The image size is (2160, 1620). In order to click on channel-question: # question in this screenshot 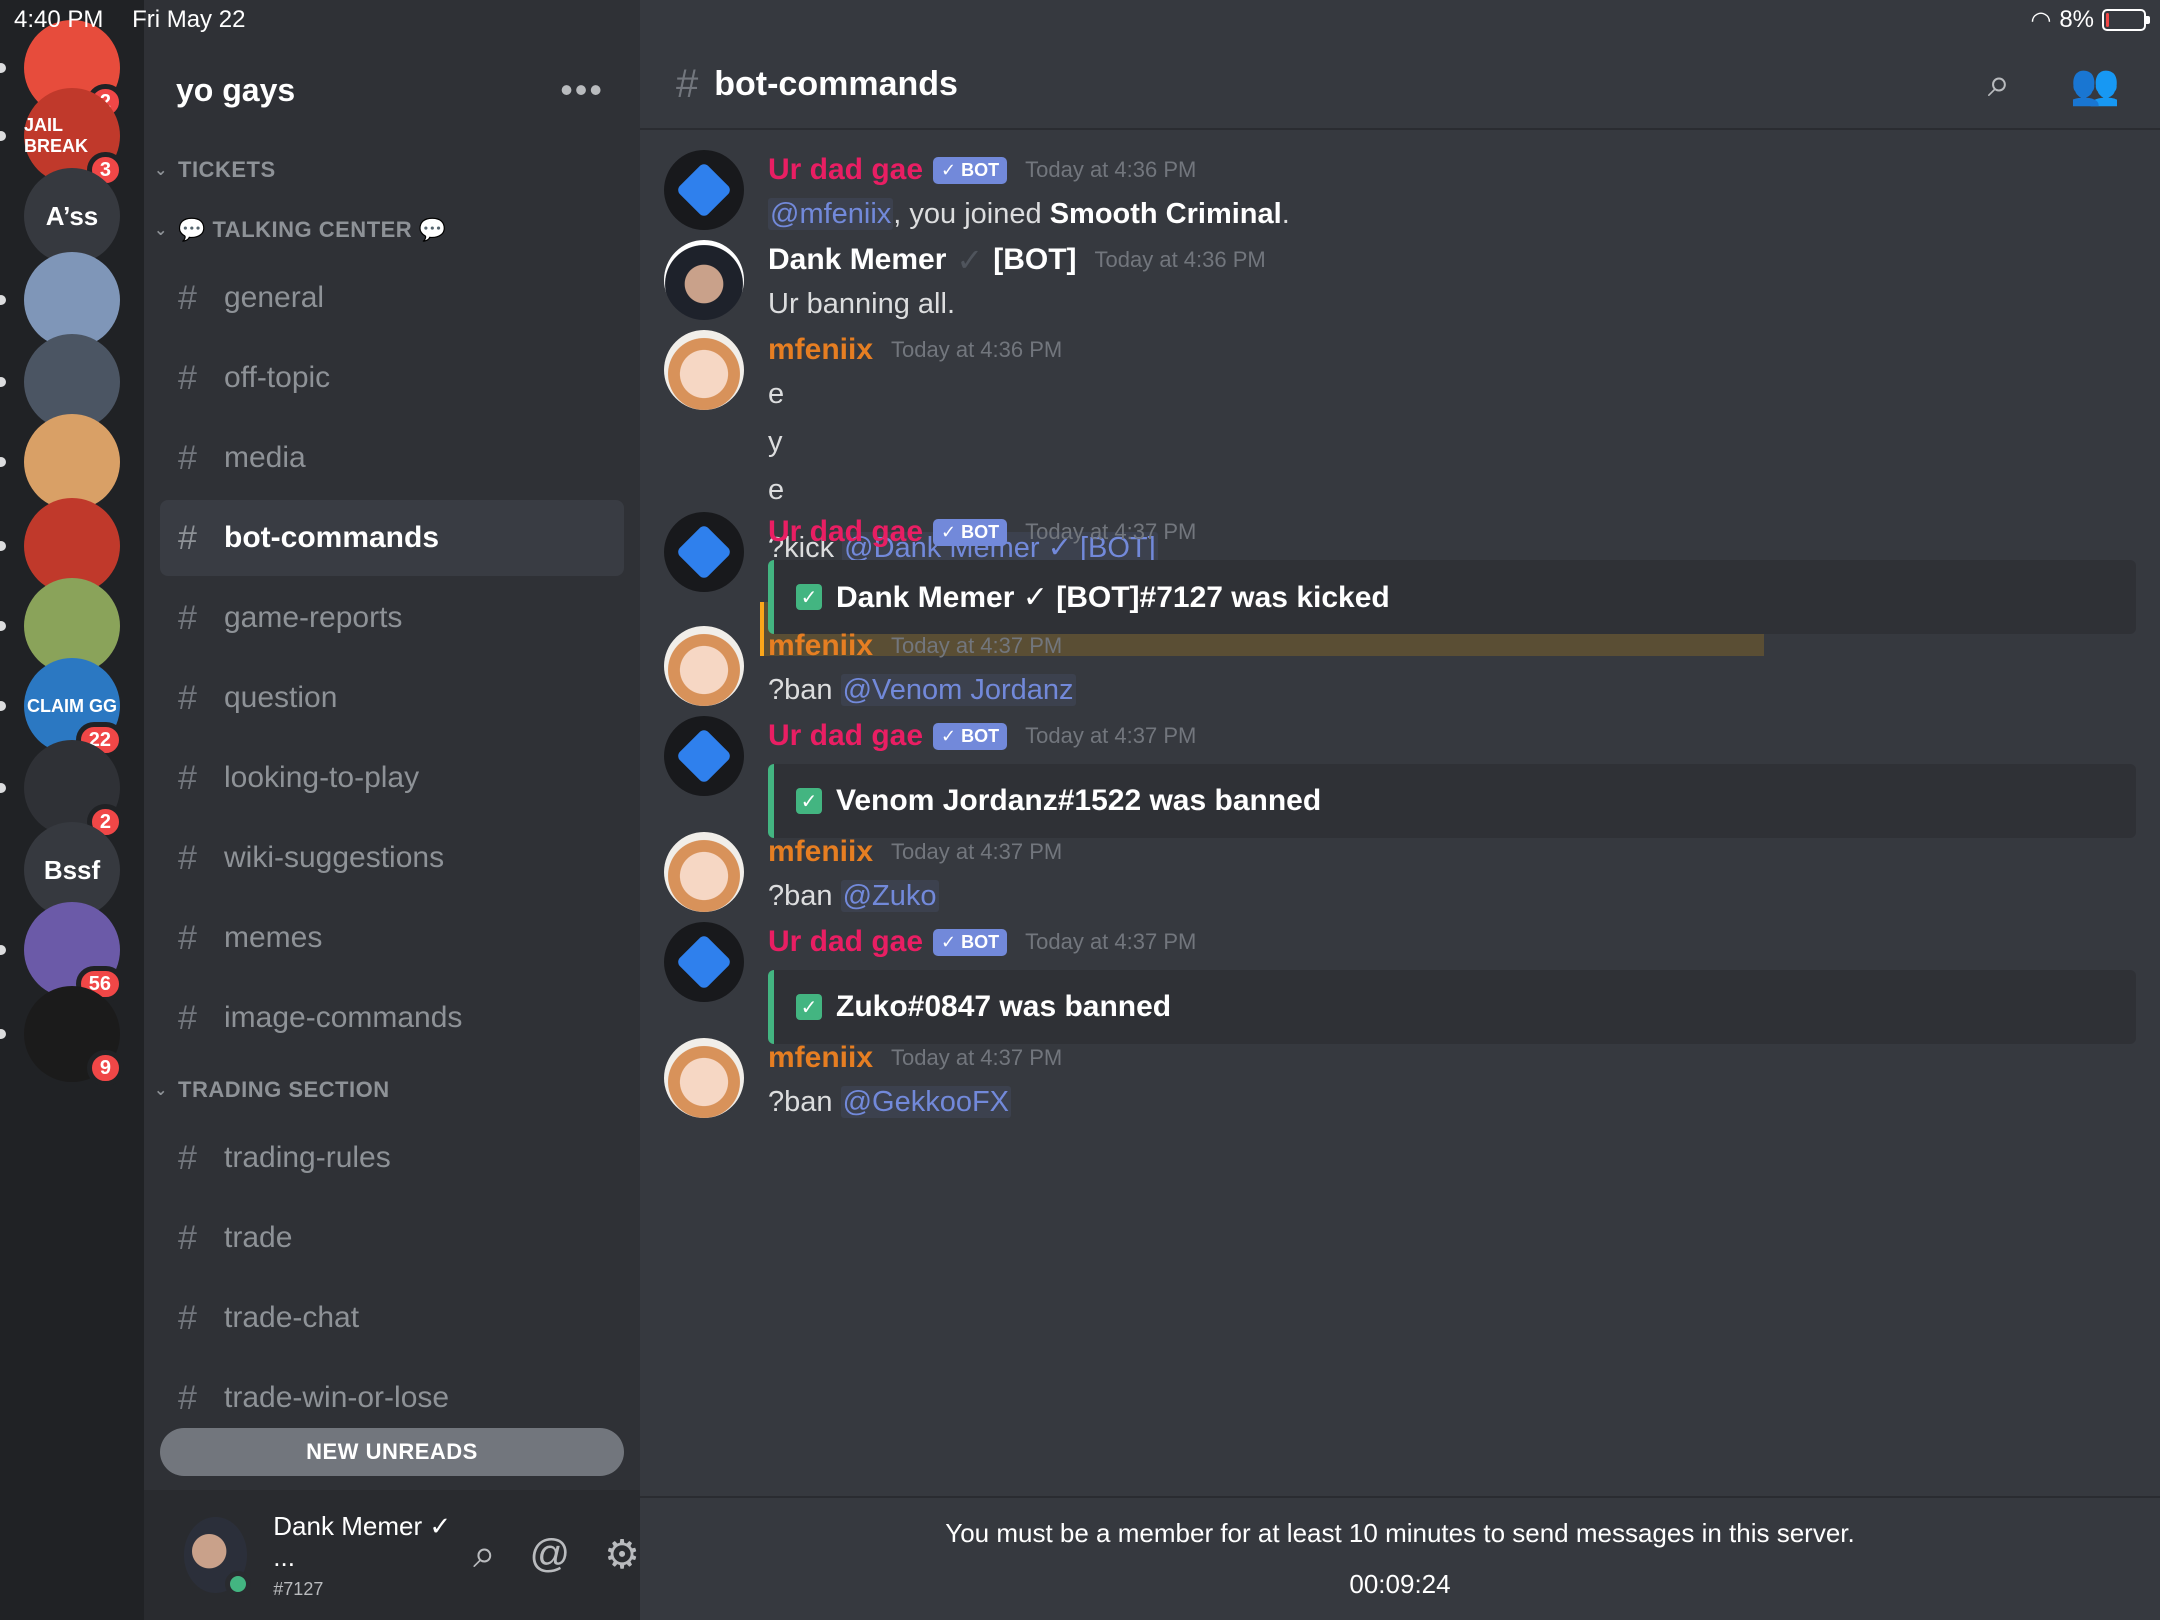, I will do `click(392, 698)`.